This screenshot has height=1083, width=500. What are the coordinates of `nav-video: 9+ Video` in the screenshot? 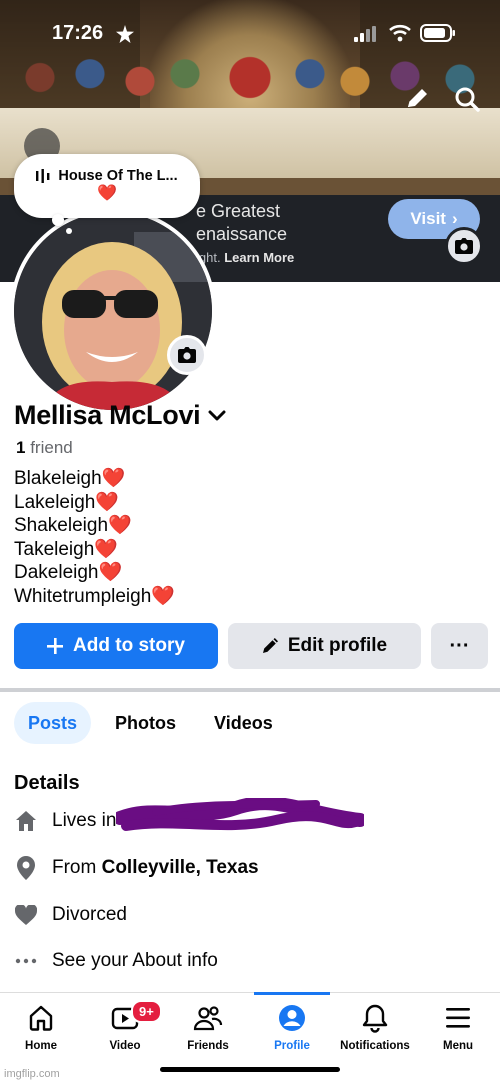 It's located at (125, 1026).